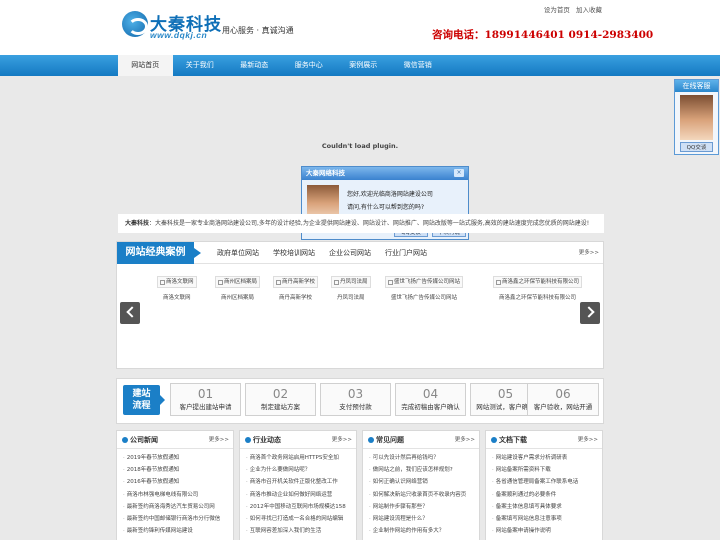 The image size is (720, 540). I want to click on list-item: 商洛市推动企业如何做好网络运营, so click(299, 495).